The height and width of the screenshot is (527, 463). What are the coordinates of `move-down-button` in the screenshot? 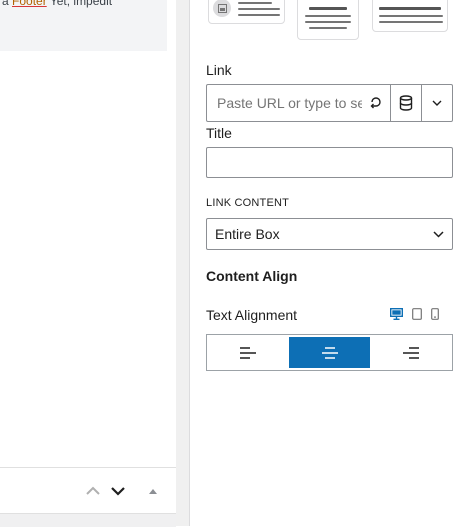 It's located at (118, 491).